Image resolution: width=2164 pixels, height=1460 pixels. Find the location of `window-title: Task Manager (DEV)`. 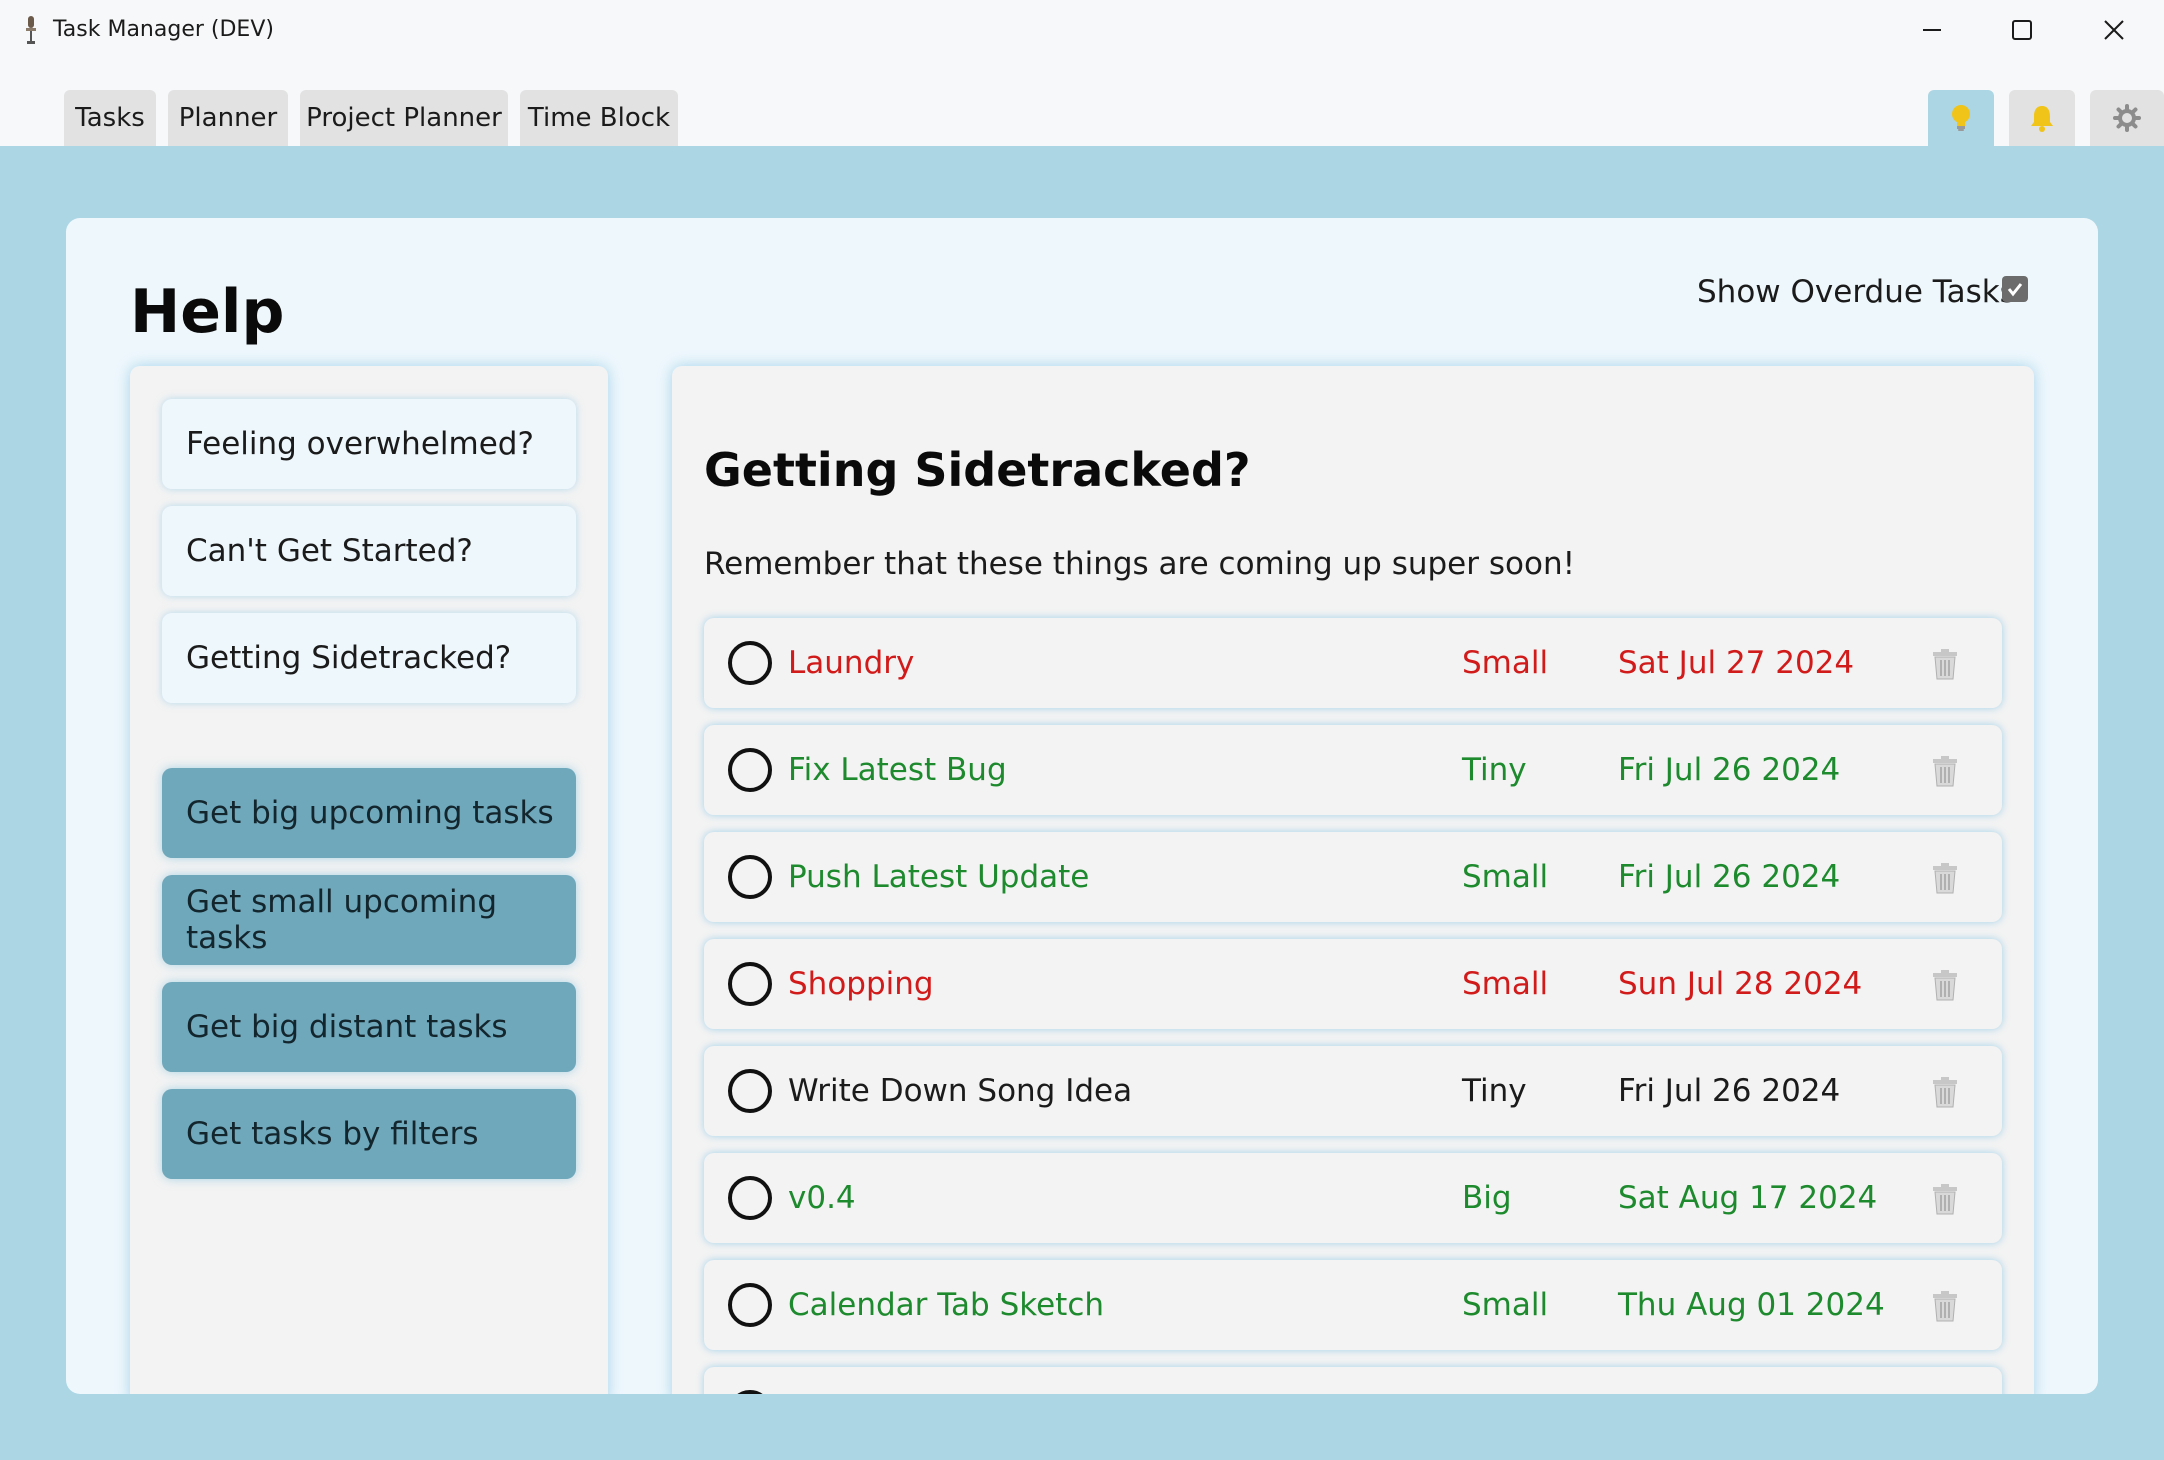

window-title: Task Manager (DEV) is located at coordinates (163, 29).